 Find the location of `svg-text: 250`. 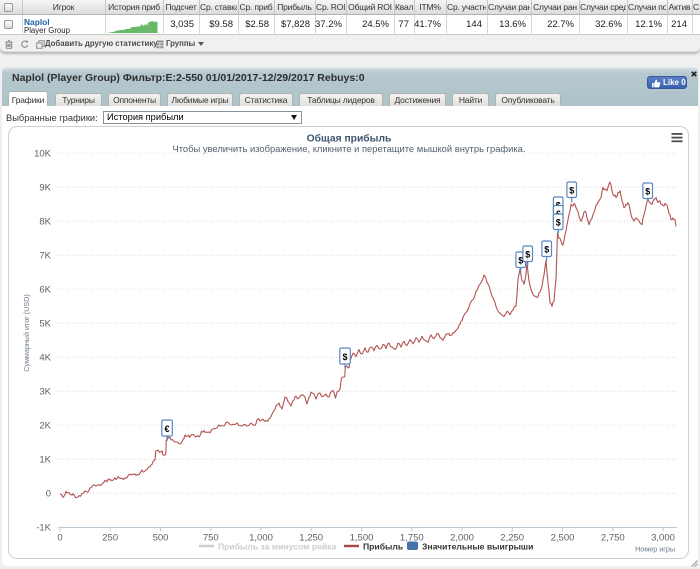

svg-text: 250 is located at coordinates (110, 538).